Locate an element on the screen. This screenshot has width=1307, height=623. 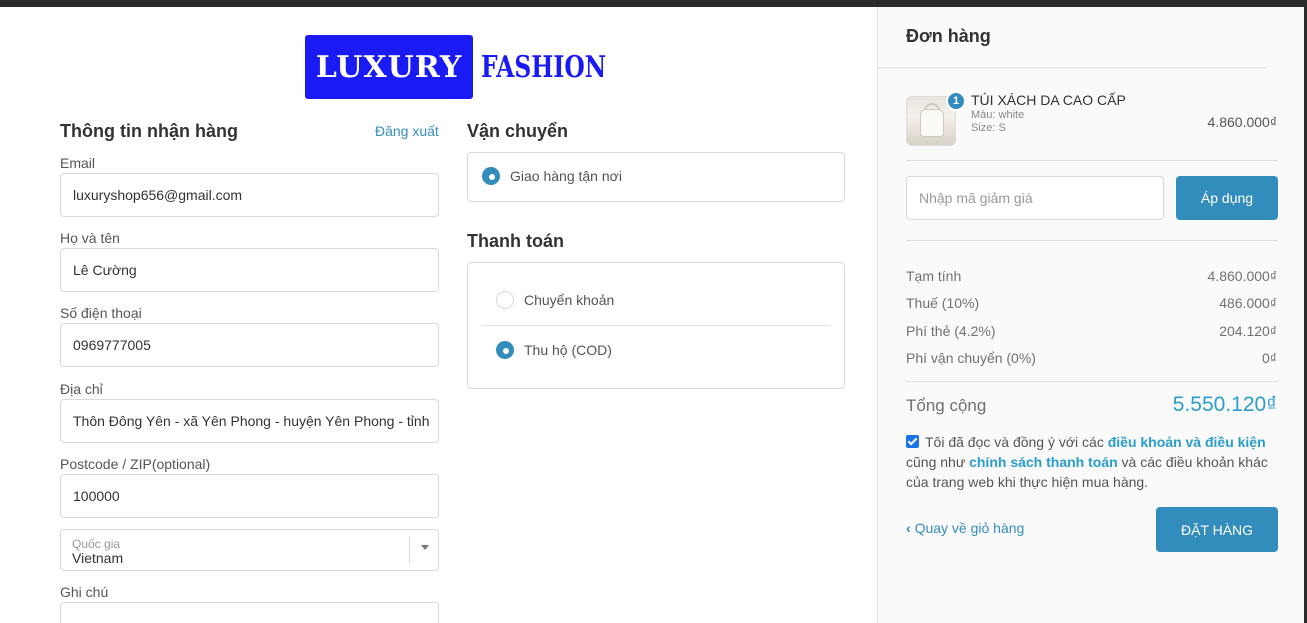
payment-box: Chuyển khoản Thu hộ (COD) is located at coordinates (656, 325).